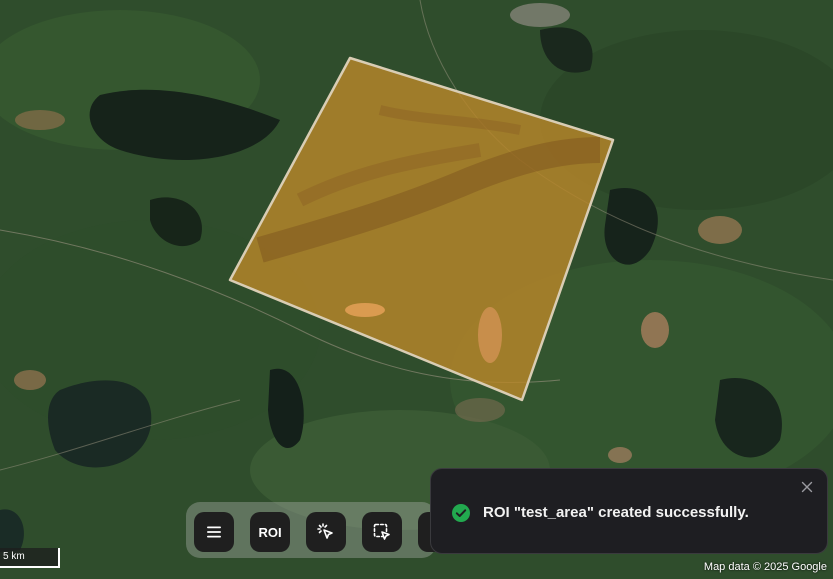  I want to click on toast-notification: ROI "test_area" created successfully., so click(629, 511).